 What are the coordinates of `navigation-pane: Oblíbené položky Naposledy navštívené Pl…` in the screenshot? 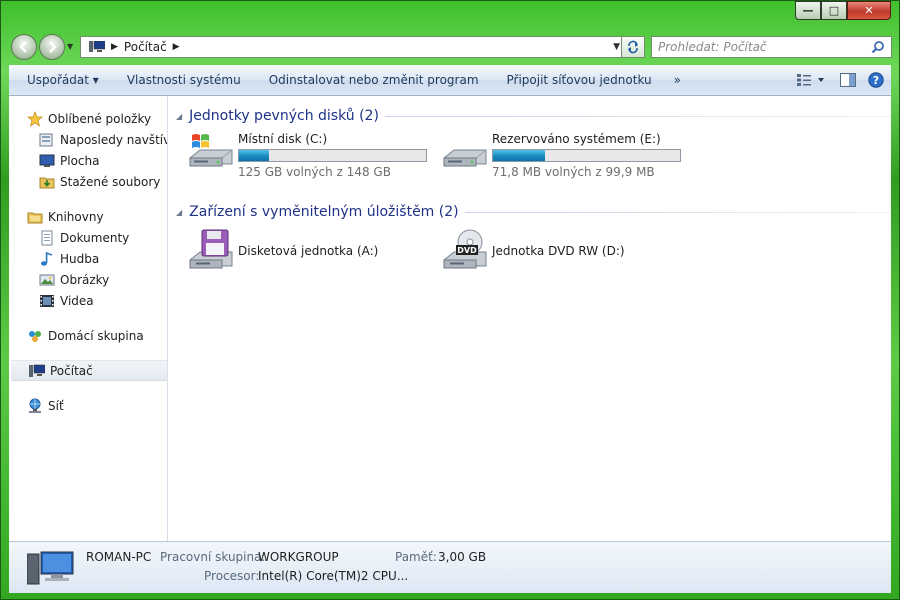 It's located at (88, 318).